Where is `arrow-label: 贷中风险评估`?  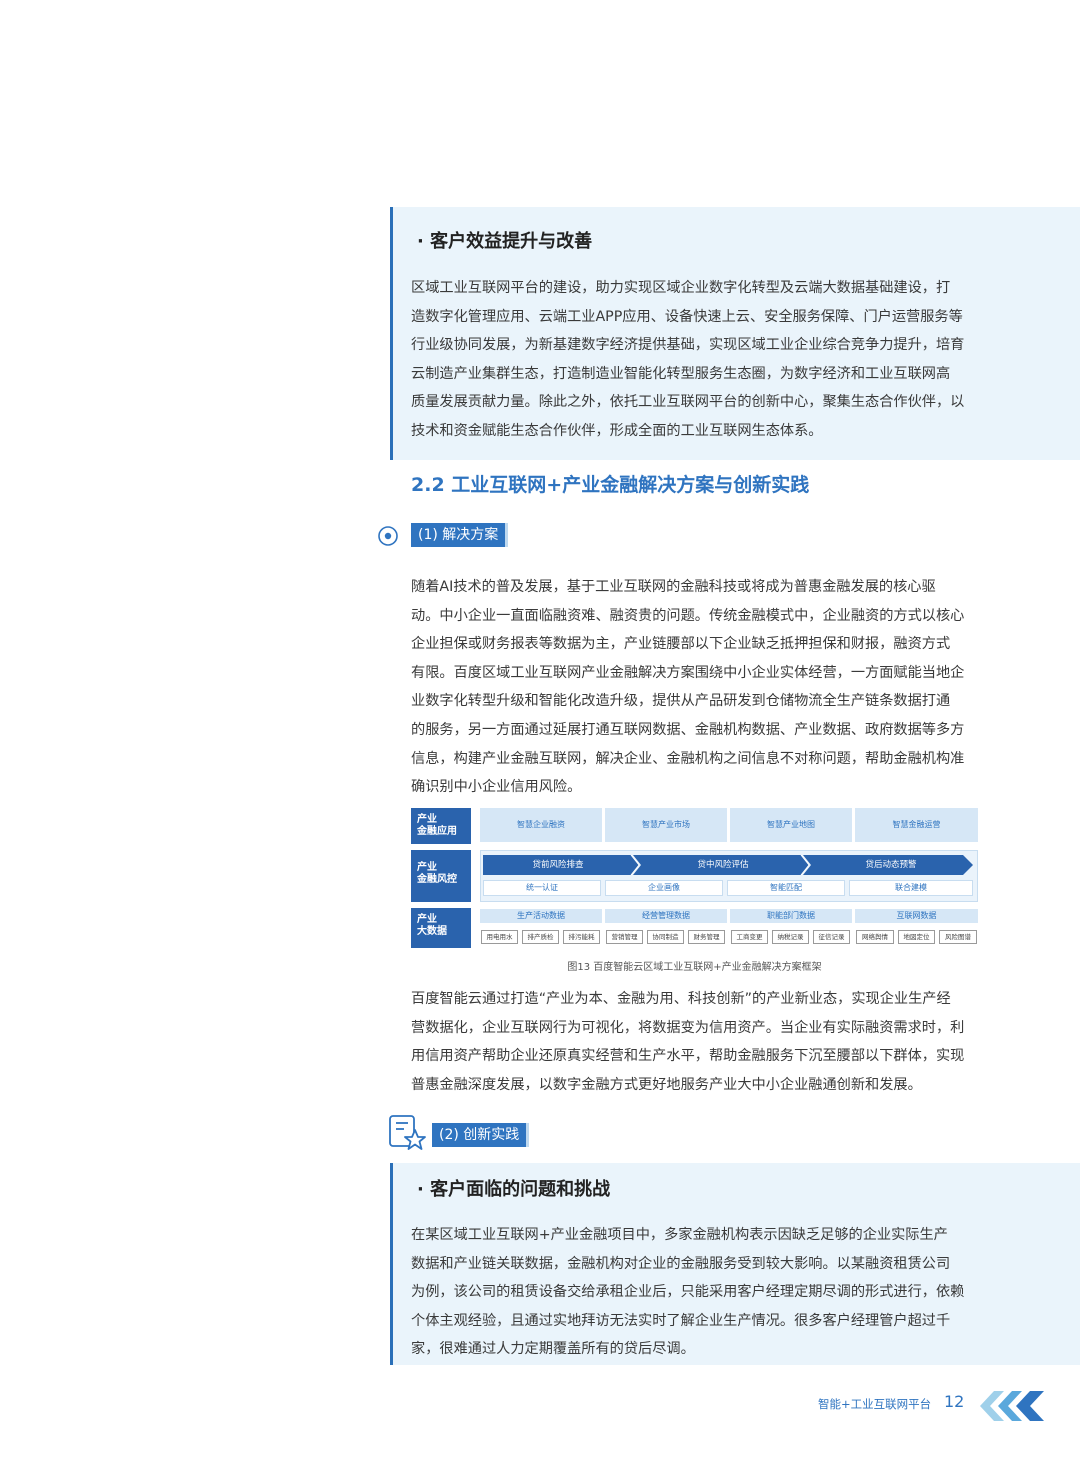 arrow-label: 贷中风险评估 is located at coordinates (723, 865).